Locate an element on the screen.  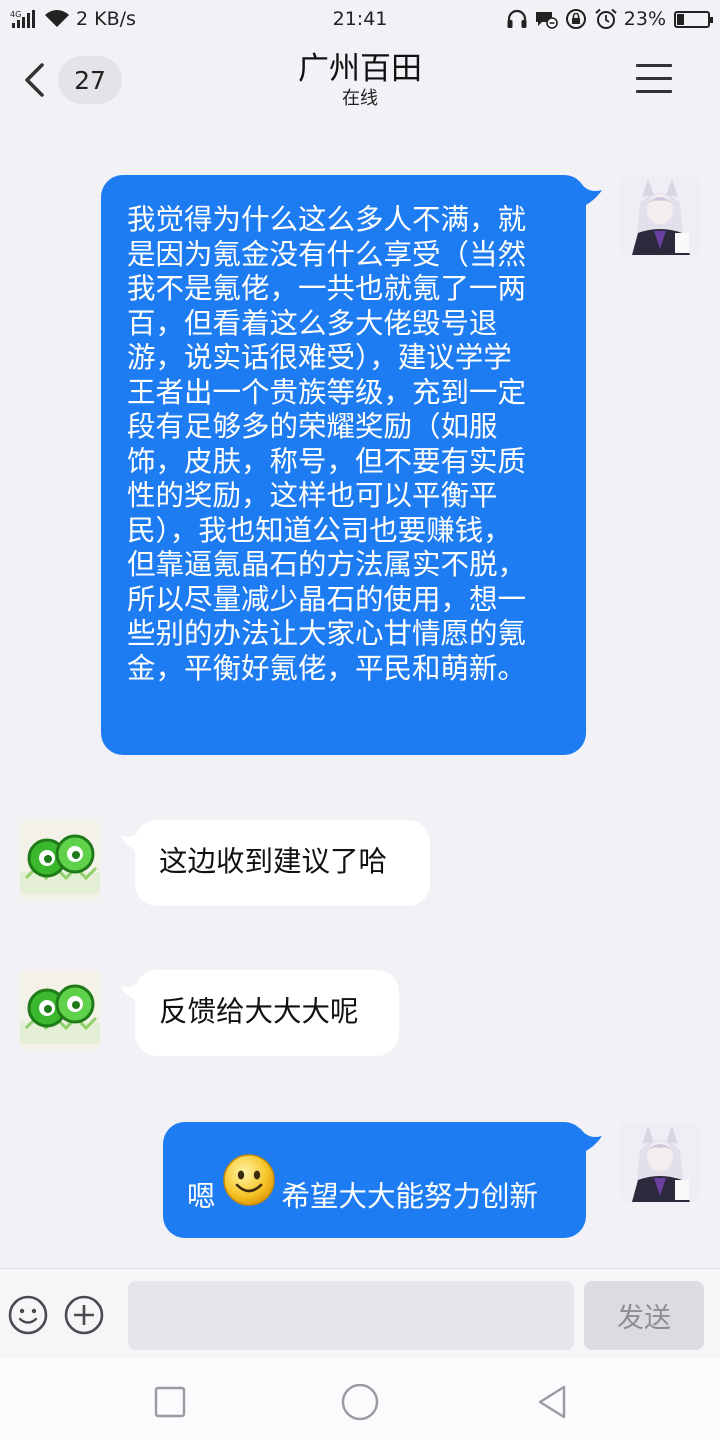
dnd-message-icon is located at coordinates (546, 19).